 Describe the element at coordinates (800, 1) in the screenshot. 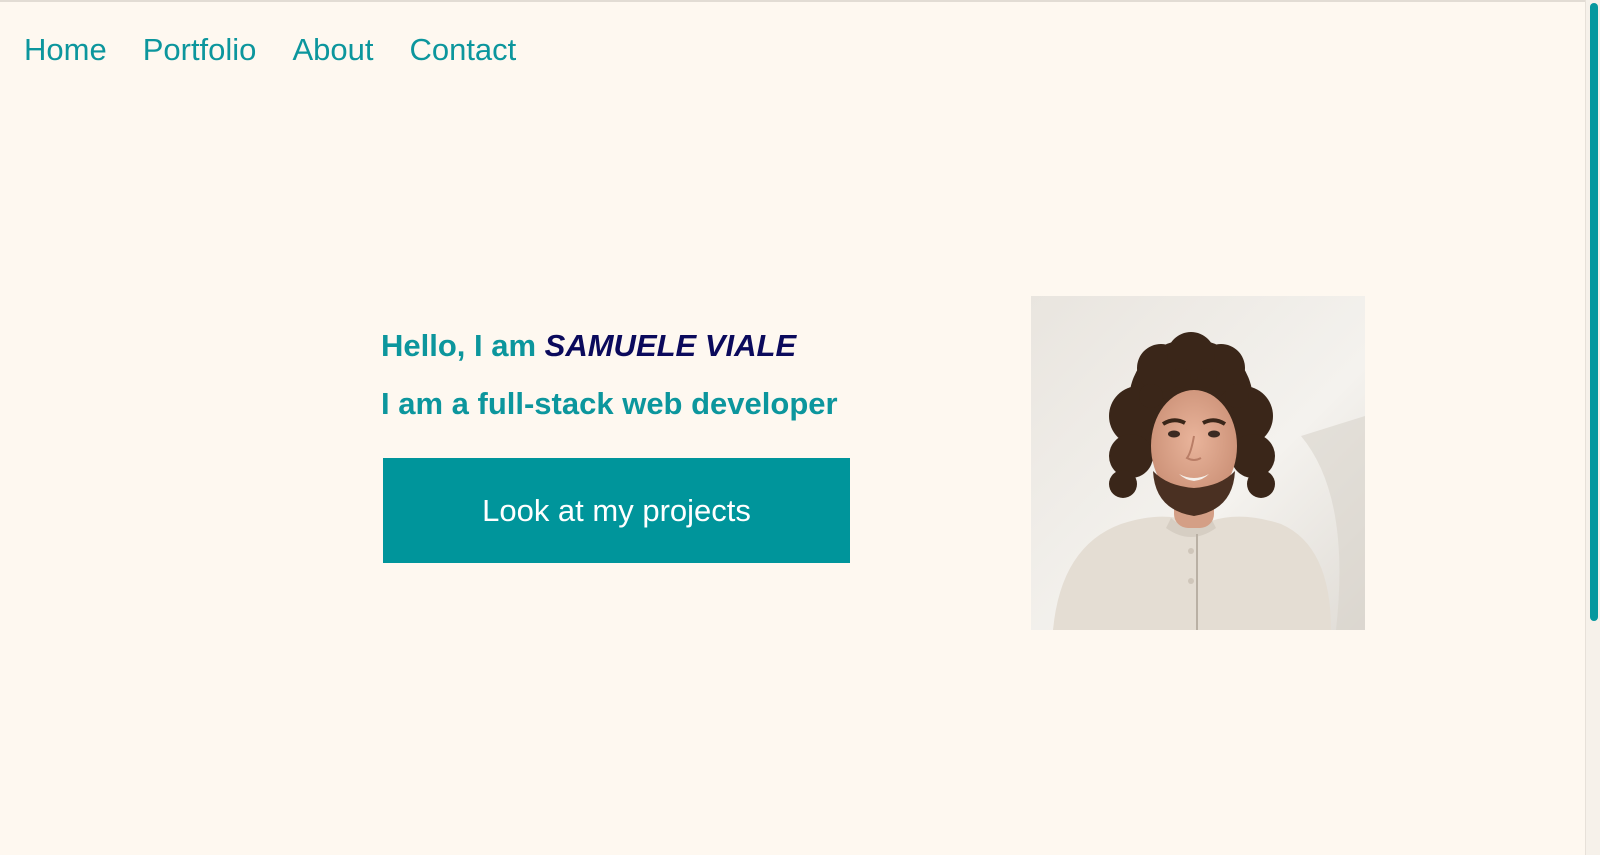

I see `window-top-border` at that location.